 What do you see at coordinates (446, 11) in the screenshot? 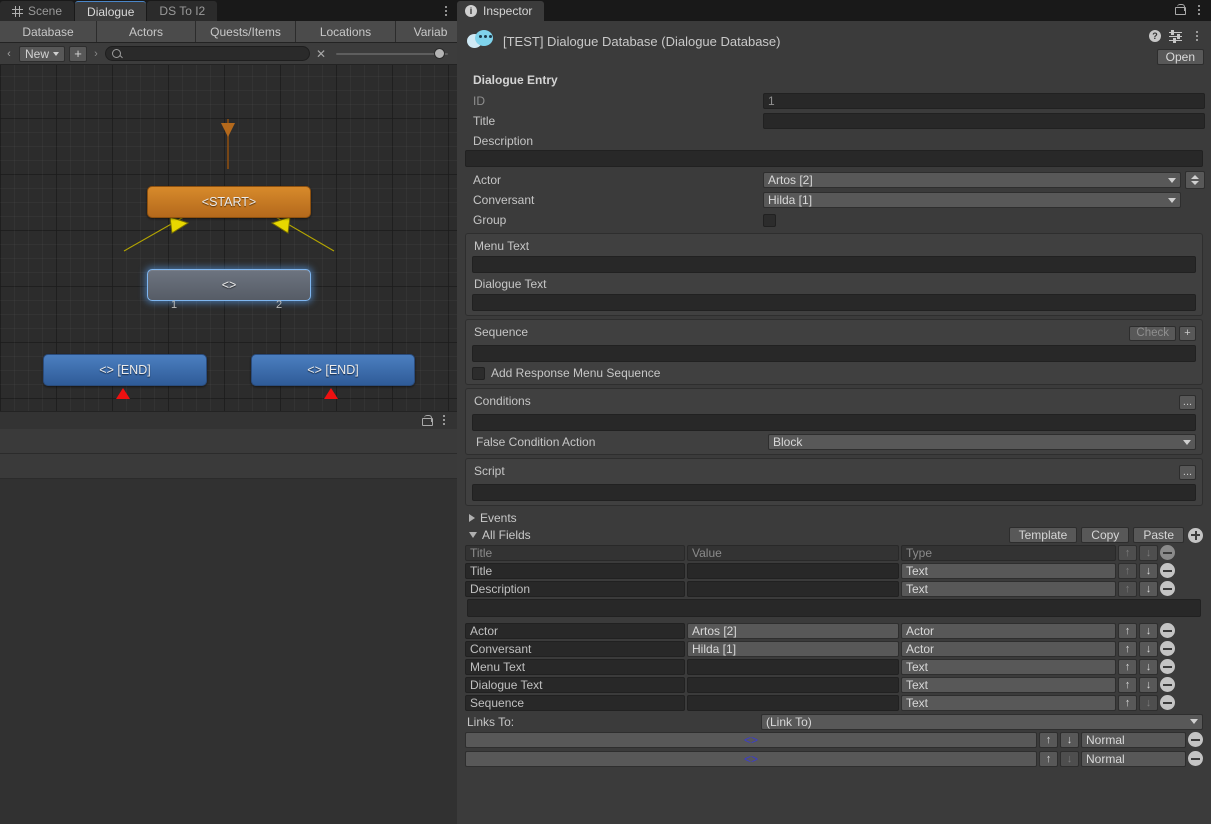
I see `window-menu-icon` at bounding box center [446, 11].